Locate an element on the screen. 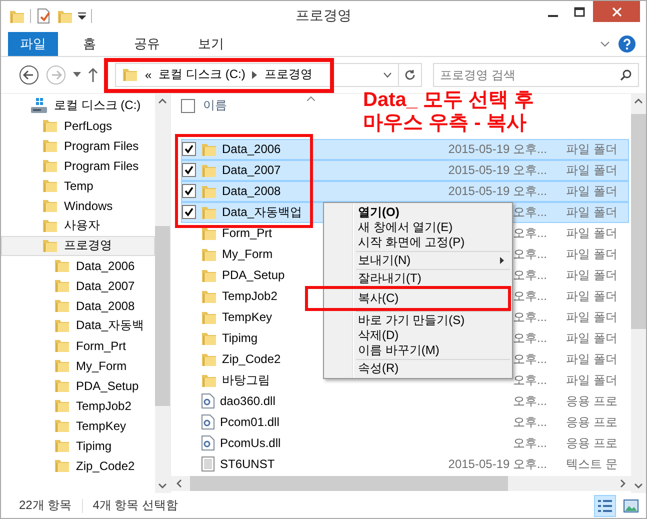 Image resolution: width=647 pixels, height=519 pixels. file-name: Data_자동백업 is located at coordinates (262, 212).